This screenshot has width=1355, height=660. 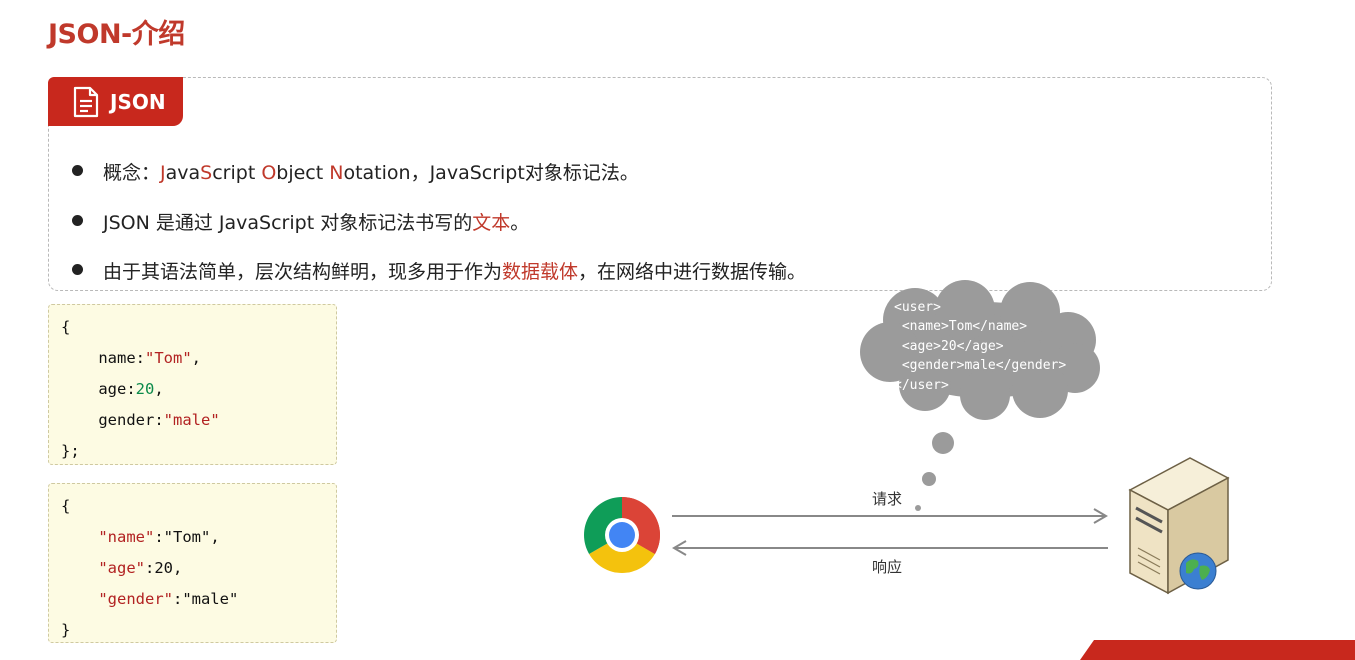 I want to click on thought-bubble-medium, so click(x=929, y=479).